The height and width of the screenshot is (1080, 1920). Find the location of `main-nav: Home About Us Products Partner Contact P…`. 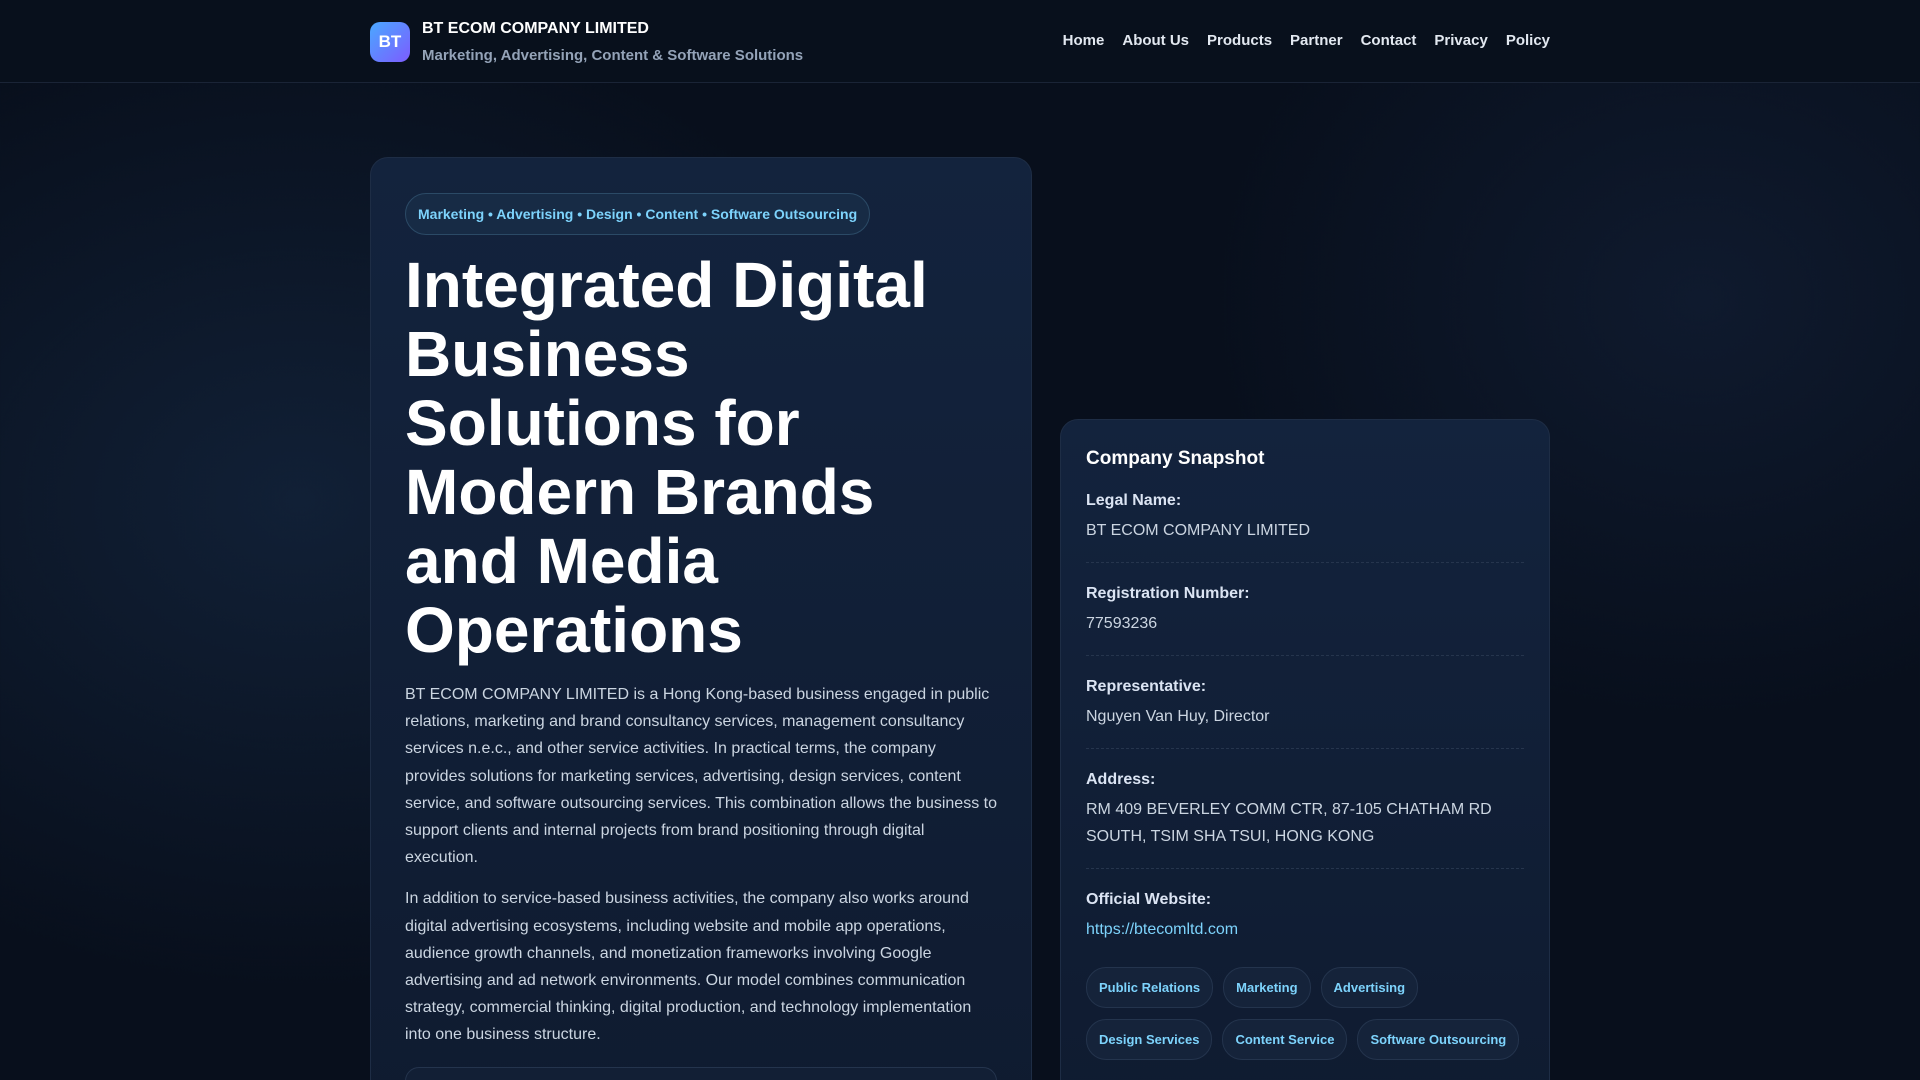

main-nav: Home About Us Products Partner Contact P… is located at coordinates (1306, 40).